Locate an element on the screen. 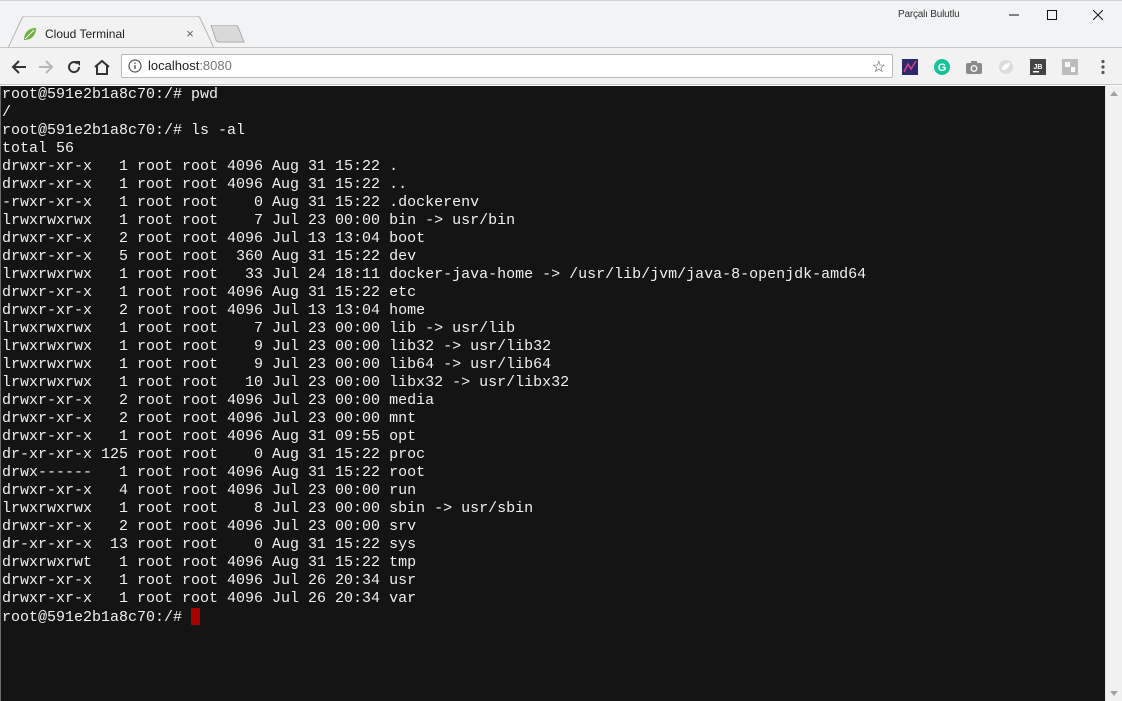 The width and height of the screenshot is (1122, 701). terminal-prompt-line: root@591e2b1a8c70:/# is located at coordinates (434, 617).